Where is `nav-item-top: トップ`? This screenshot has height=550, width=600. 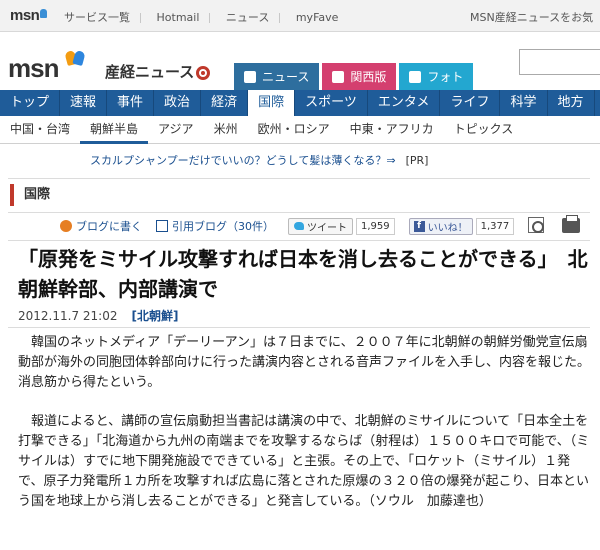
nav-item-top: トップ is located at coordinates (30, 103).